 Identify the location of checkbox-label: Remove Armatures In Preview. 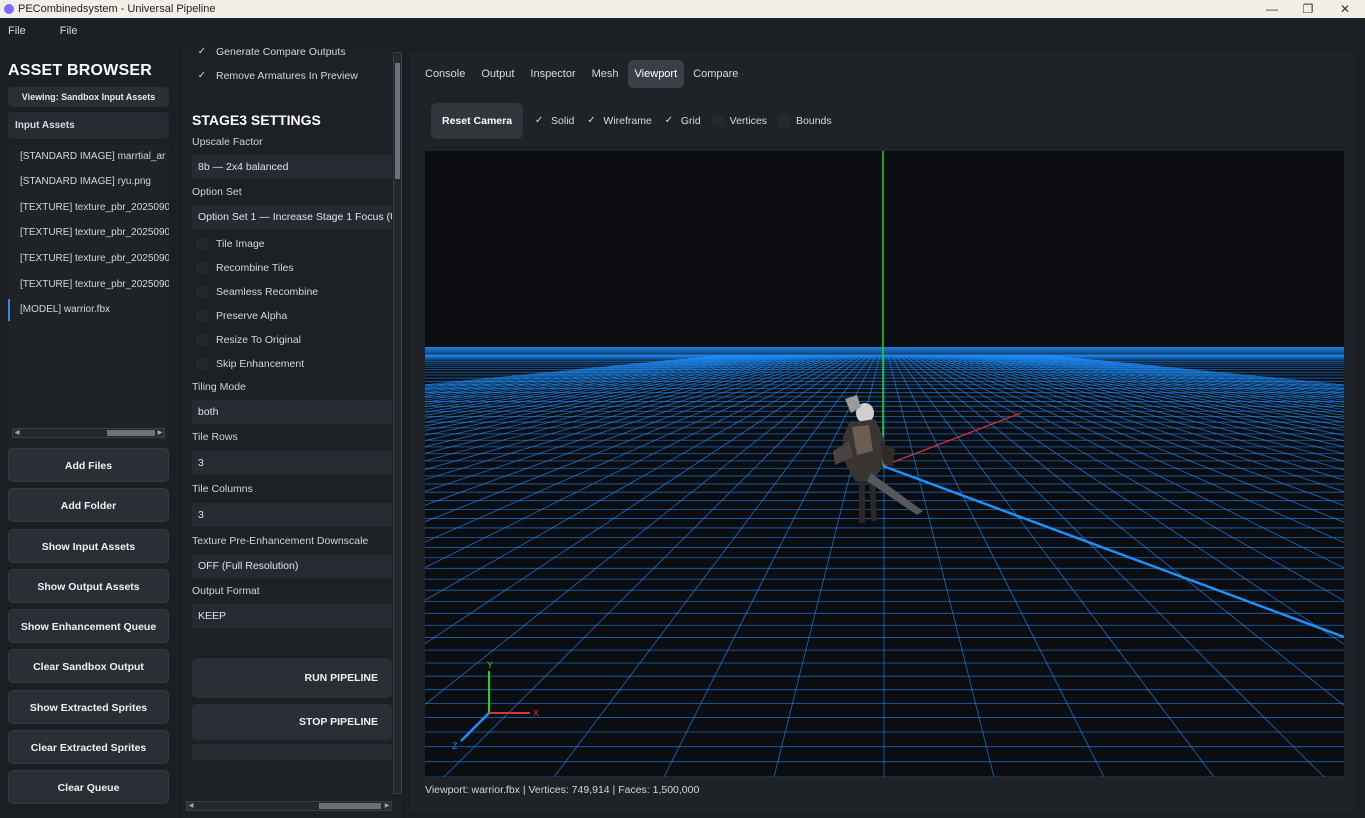
(287, 76).